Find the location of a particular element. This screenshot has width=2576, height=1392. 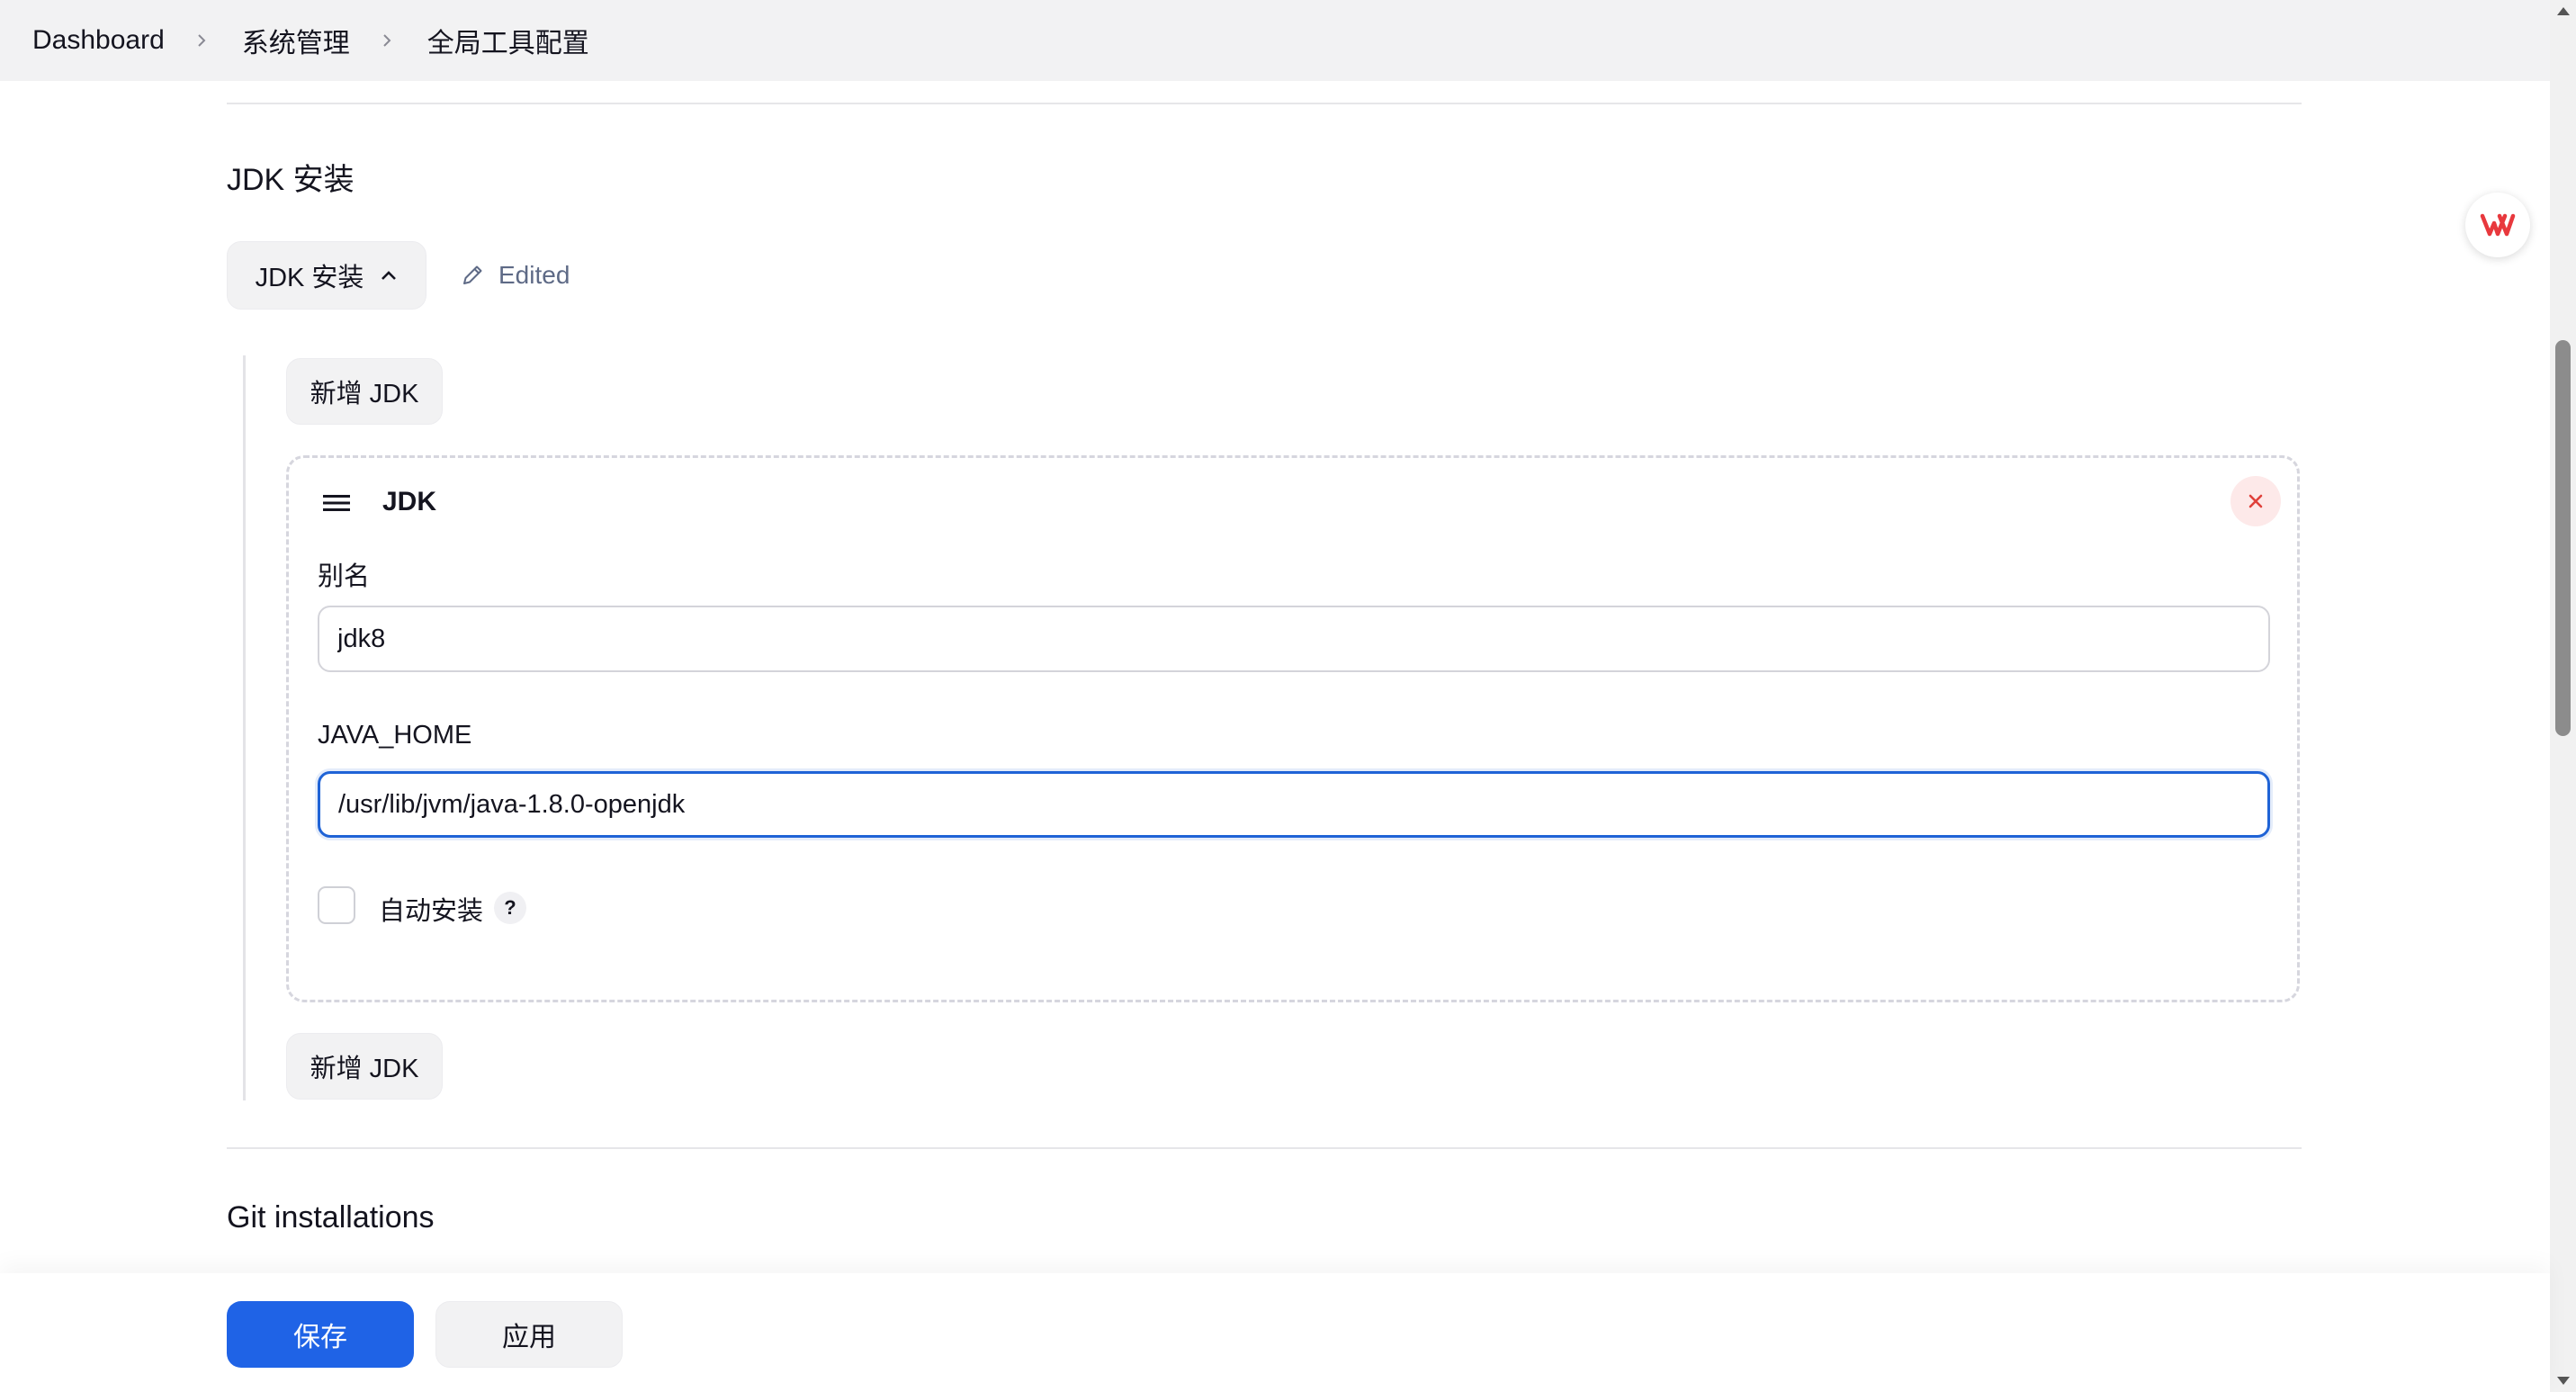

pencil-icon is located at coordinates (473, 274).